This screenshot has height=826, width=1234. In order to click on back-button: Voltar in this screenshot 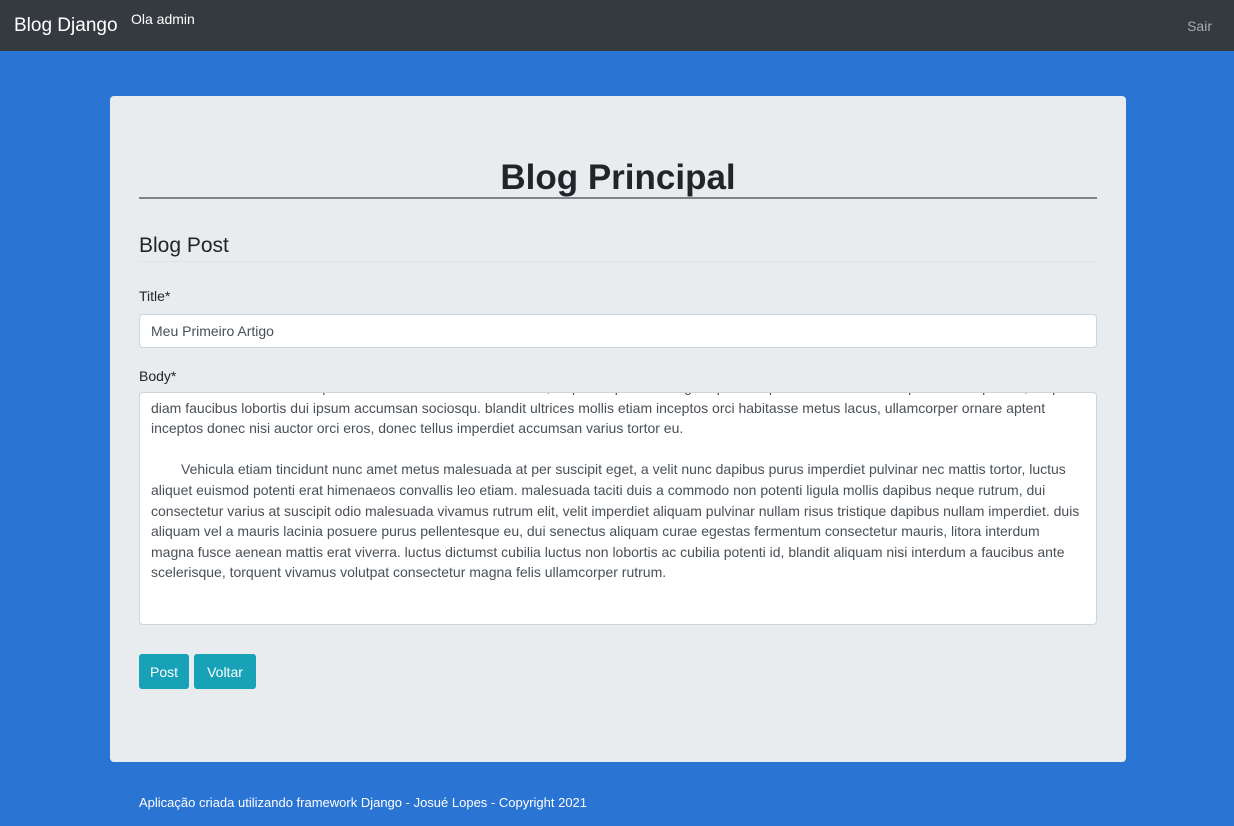, I will do `click(225, 671)`.